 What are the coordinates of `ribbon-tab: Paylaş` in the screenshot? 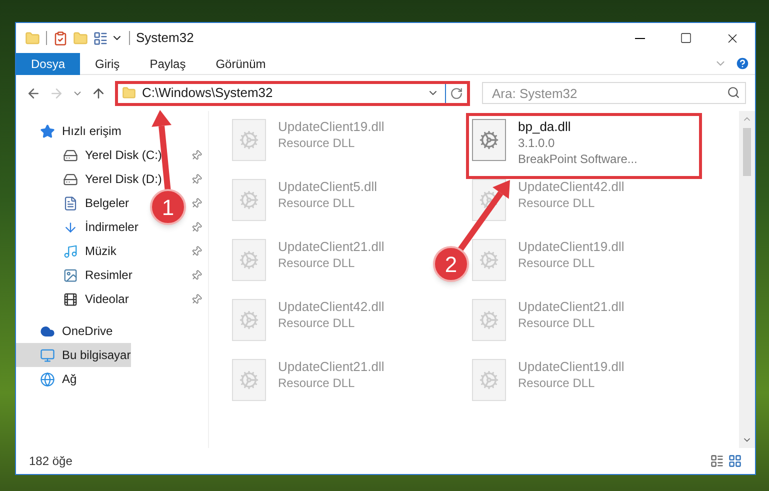 It's located at (167, 63).